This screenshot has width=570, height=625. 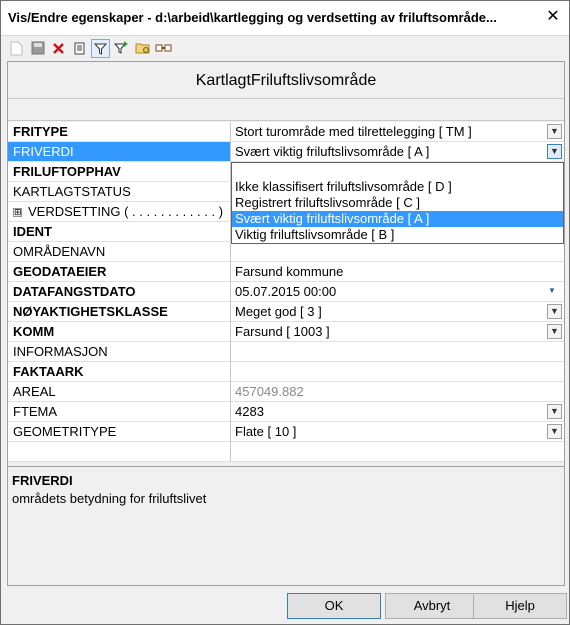 I want to click on property-value: 4283 ▼, so click(x=397, y=412).